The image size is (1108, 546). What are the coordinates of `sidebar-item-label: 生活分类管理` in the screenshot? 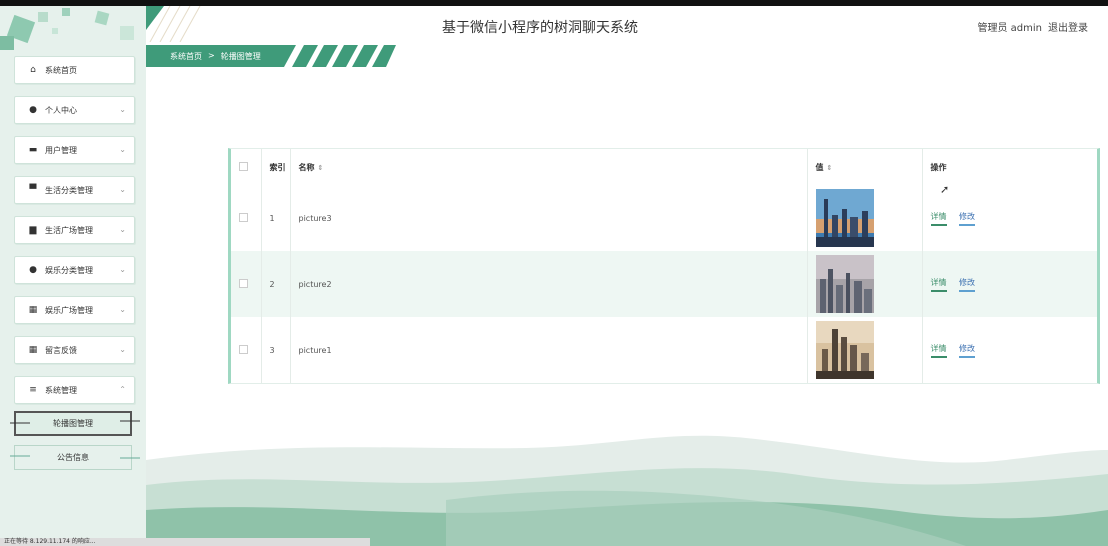 It's located at (69, 190).